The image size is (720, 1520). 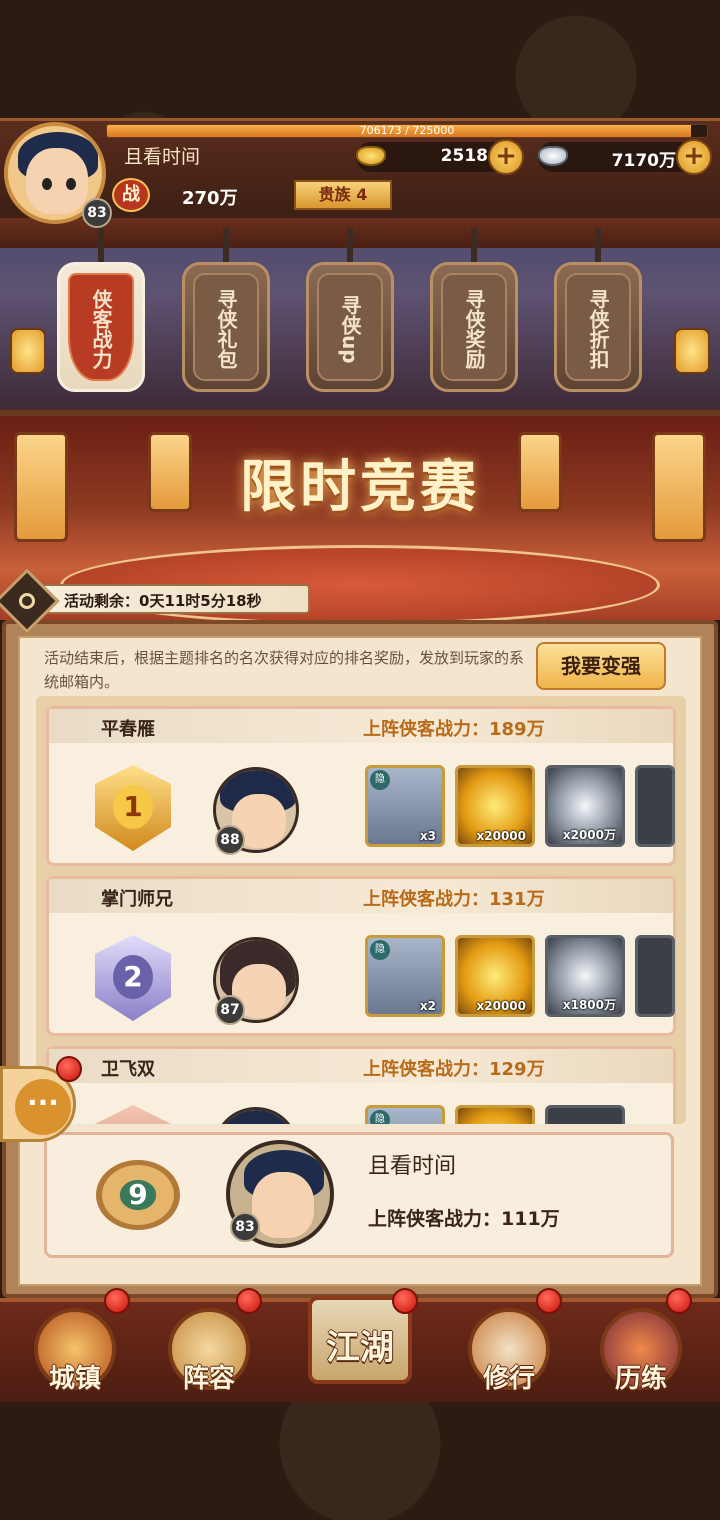 What do you see at coordinates (506, 157) in the screenshot?
I see `add-gold-button: +` at bounding box center [506, 157].